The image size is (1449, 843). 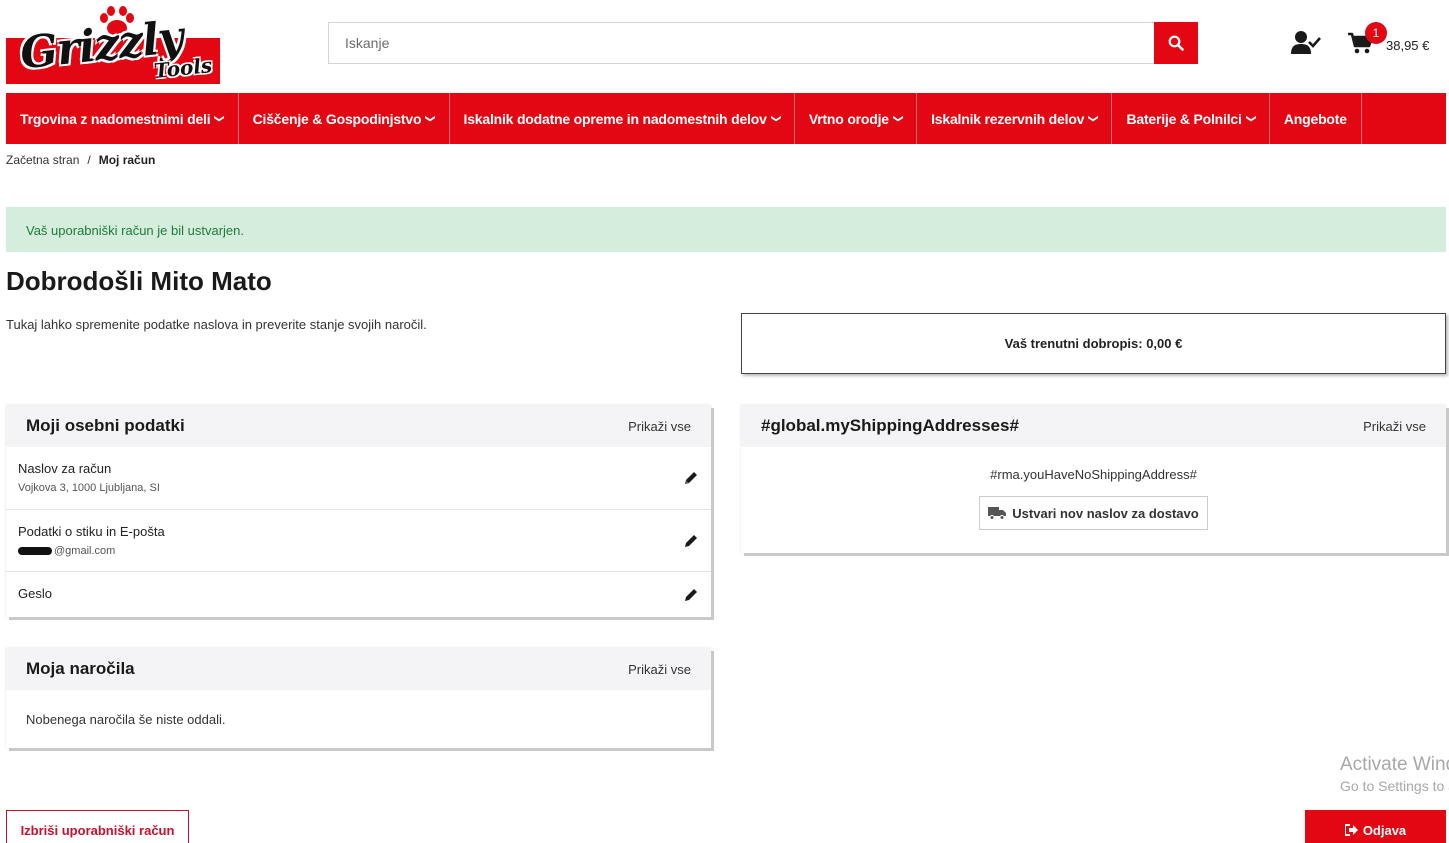 What do you see at coordinates (337, 118) in the screenshot?
I see `nav-item-label: Ciščenje & Gospodinjstvo` at bounding box center [337, 118].